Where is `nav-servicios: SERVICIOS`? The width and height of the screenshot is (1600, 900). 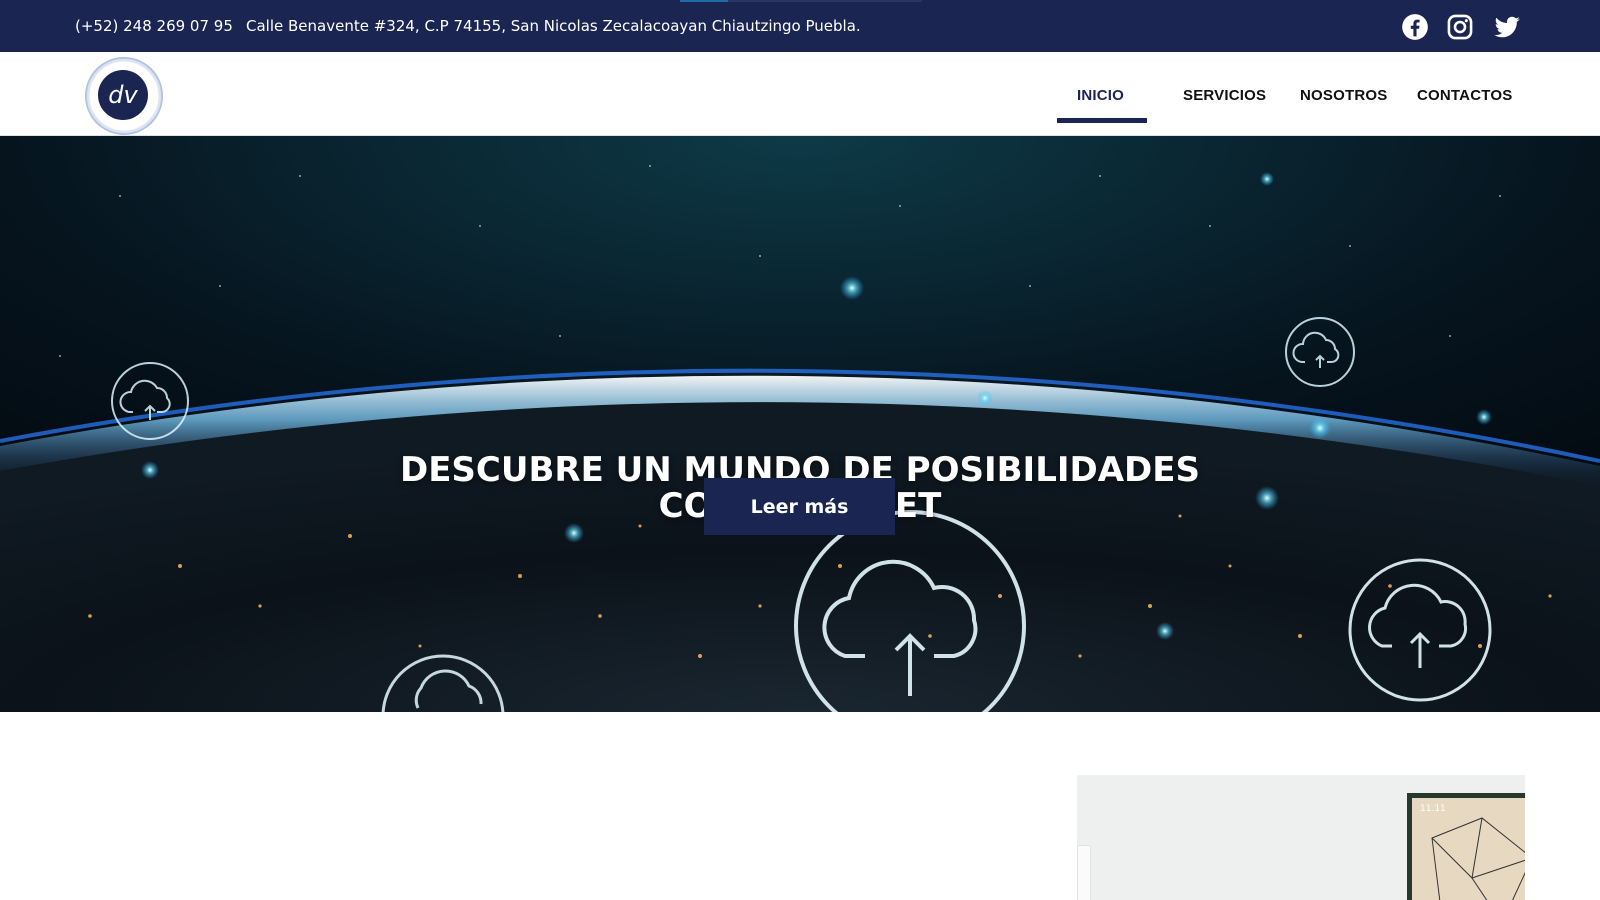 nav-servicios: SERVICIOS is located at coordinates (1224, 95).